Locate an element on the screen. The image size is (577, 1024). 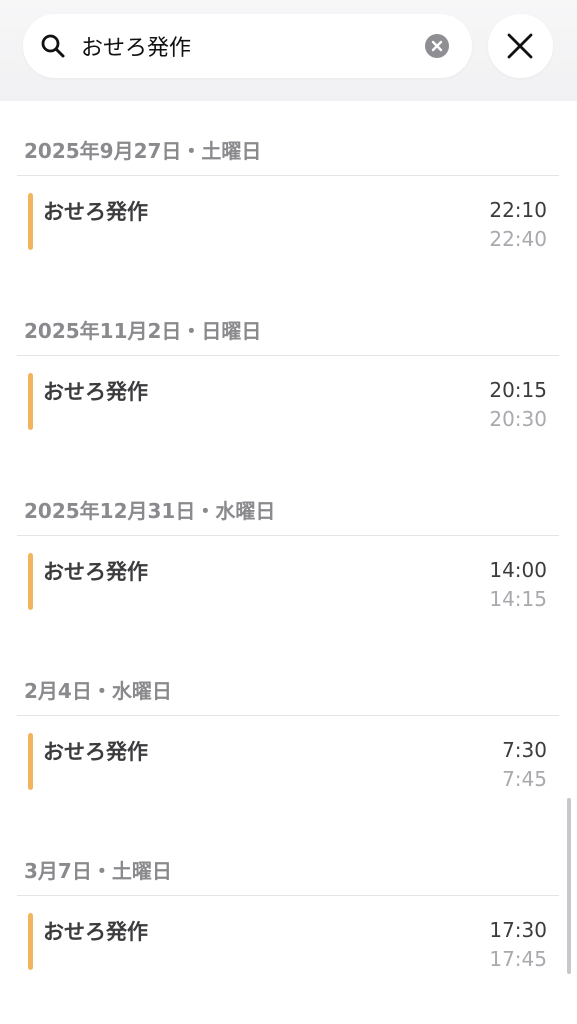
clear-icon is located at coordinates (437, 46).